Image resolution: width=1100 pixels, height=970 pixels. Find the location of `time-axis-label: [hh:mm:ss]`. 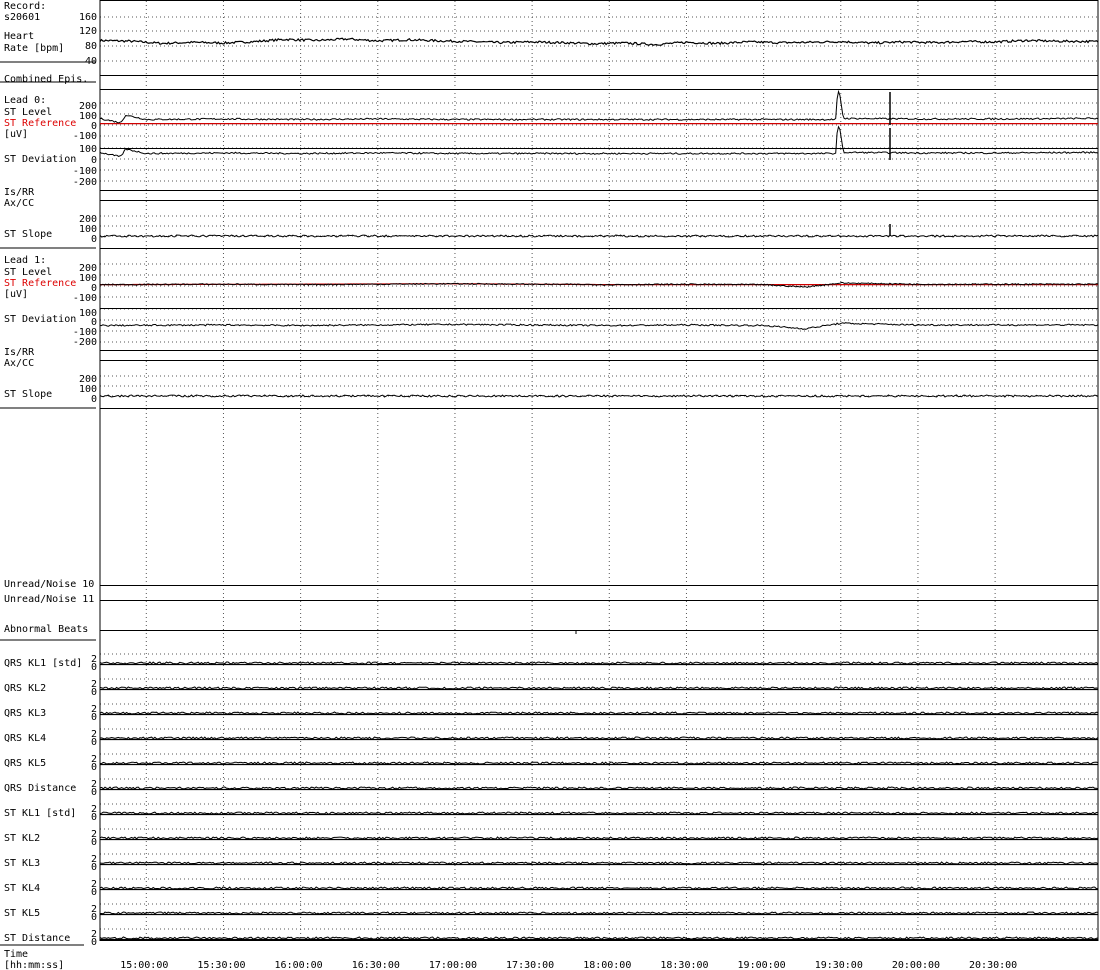

time-axis-label: [hh:mm:ss] is located at coordinates (34, 965).